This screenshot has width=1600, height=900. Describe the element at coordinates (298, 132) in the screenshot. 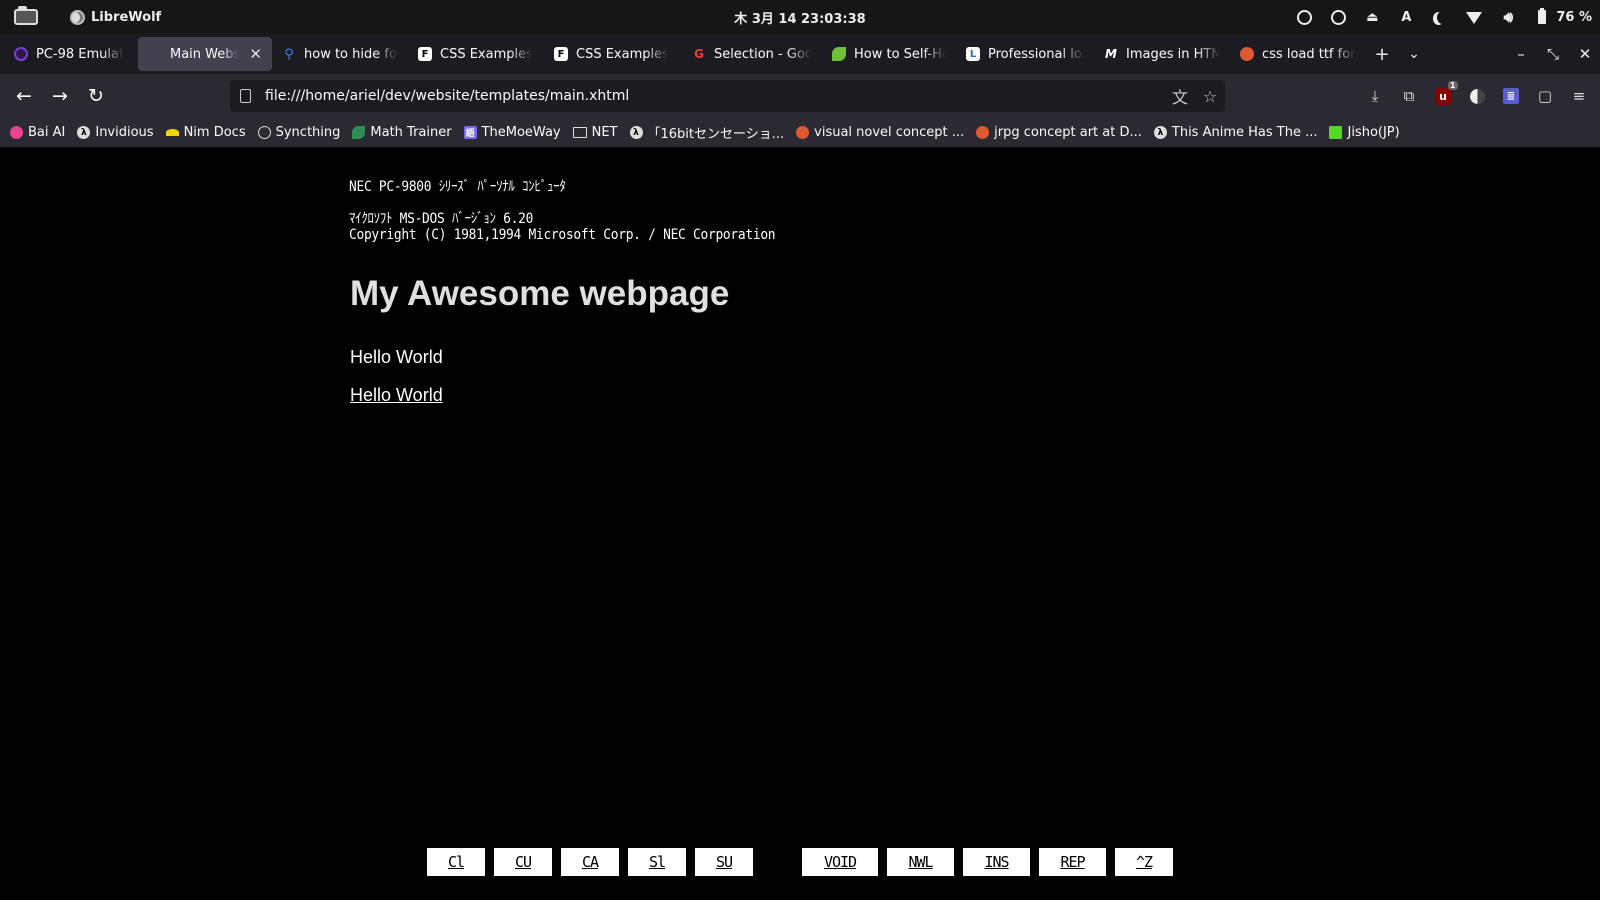

I see `bookmark-syncthing: Syncthing` at that location.